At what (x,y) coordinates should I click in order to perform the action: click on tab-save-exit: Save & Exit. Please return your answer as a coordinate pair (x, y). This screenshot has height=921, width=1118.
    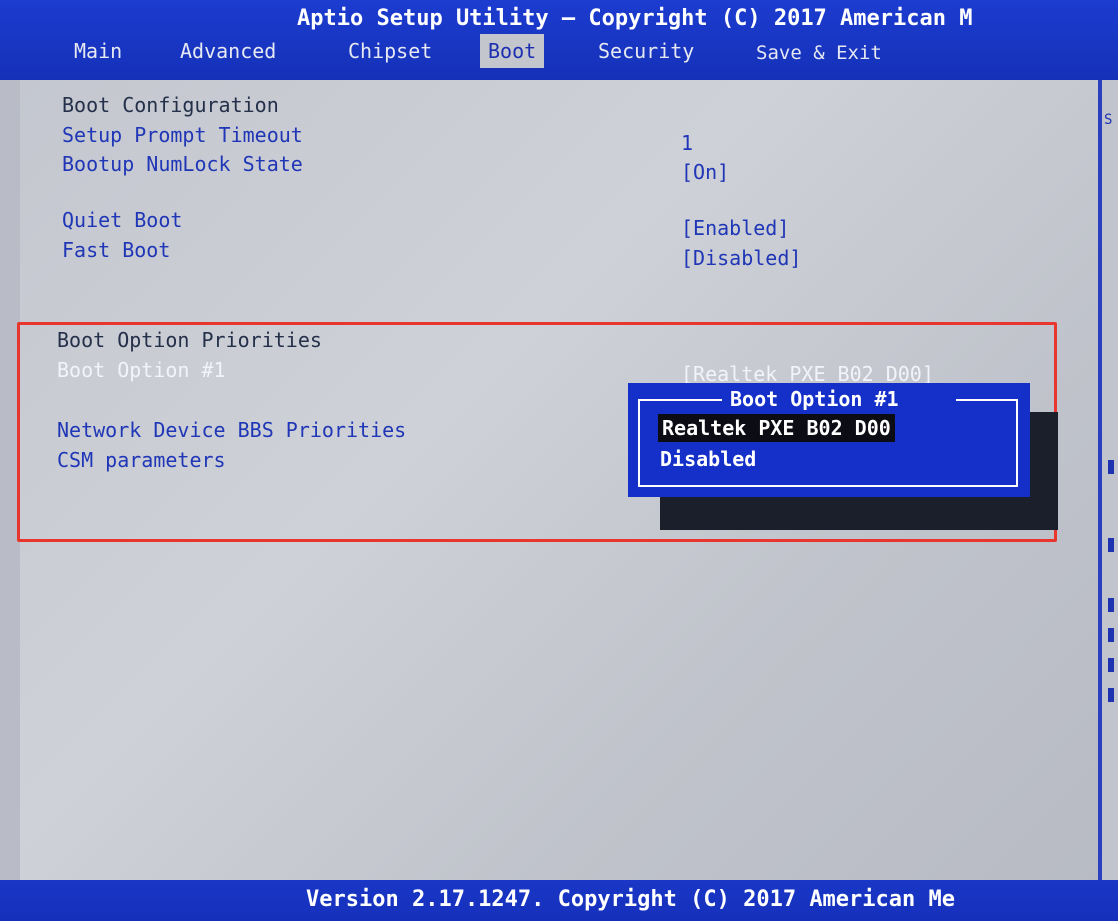
    Looking at the image, I should click on (819, 53).